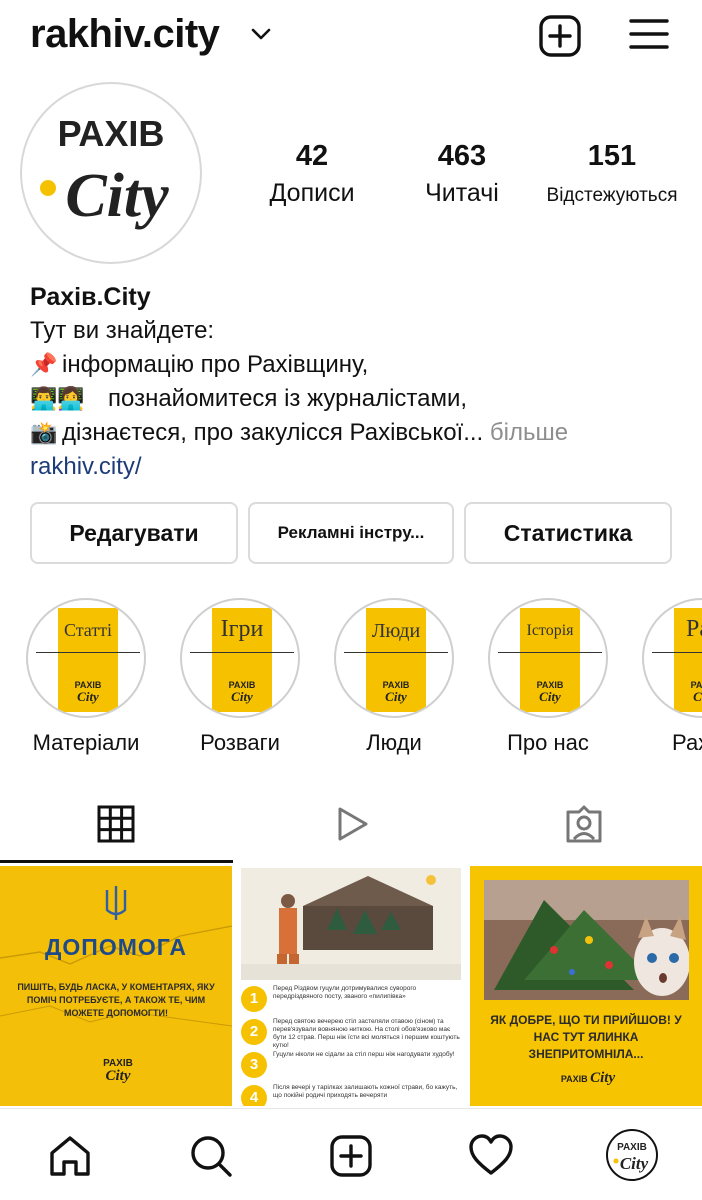 This screenshot has height=1200, width=702. I want to click on menu-icon, so click(649, 34).